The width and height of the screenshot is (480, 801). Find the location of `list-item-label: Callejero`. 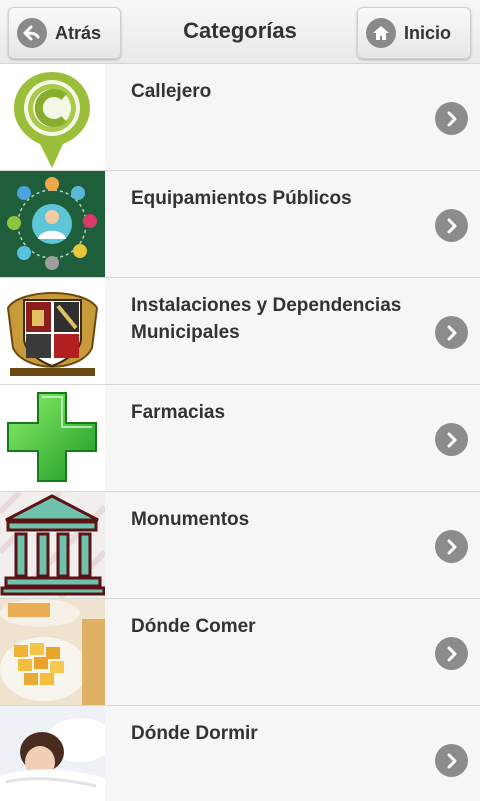

list-item-label: Callejero is located at coordinates (171, 91).